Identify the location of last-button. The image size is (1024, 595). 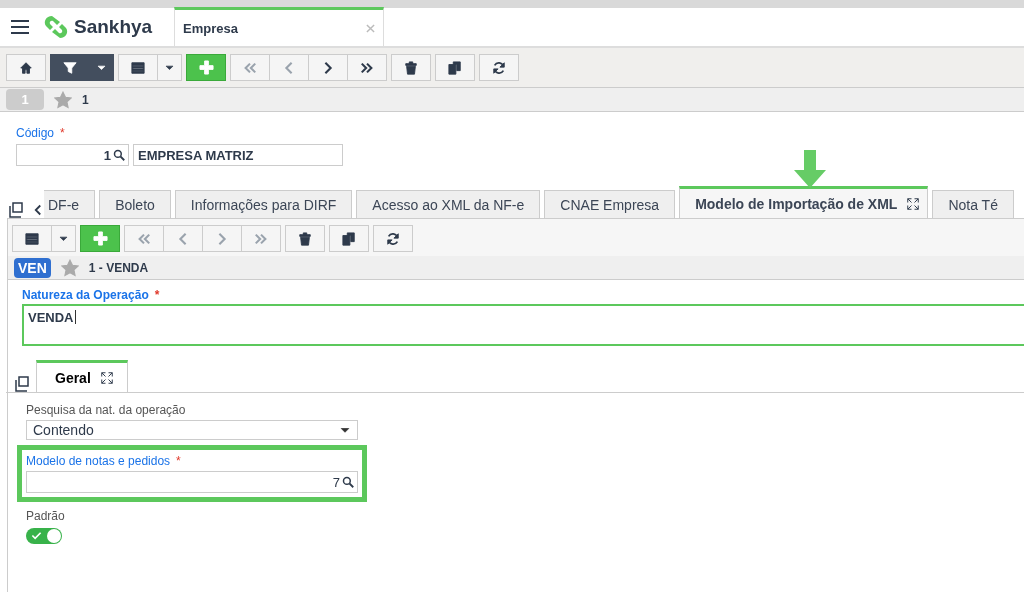
(367, 67).